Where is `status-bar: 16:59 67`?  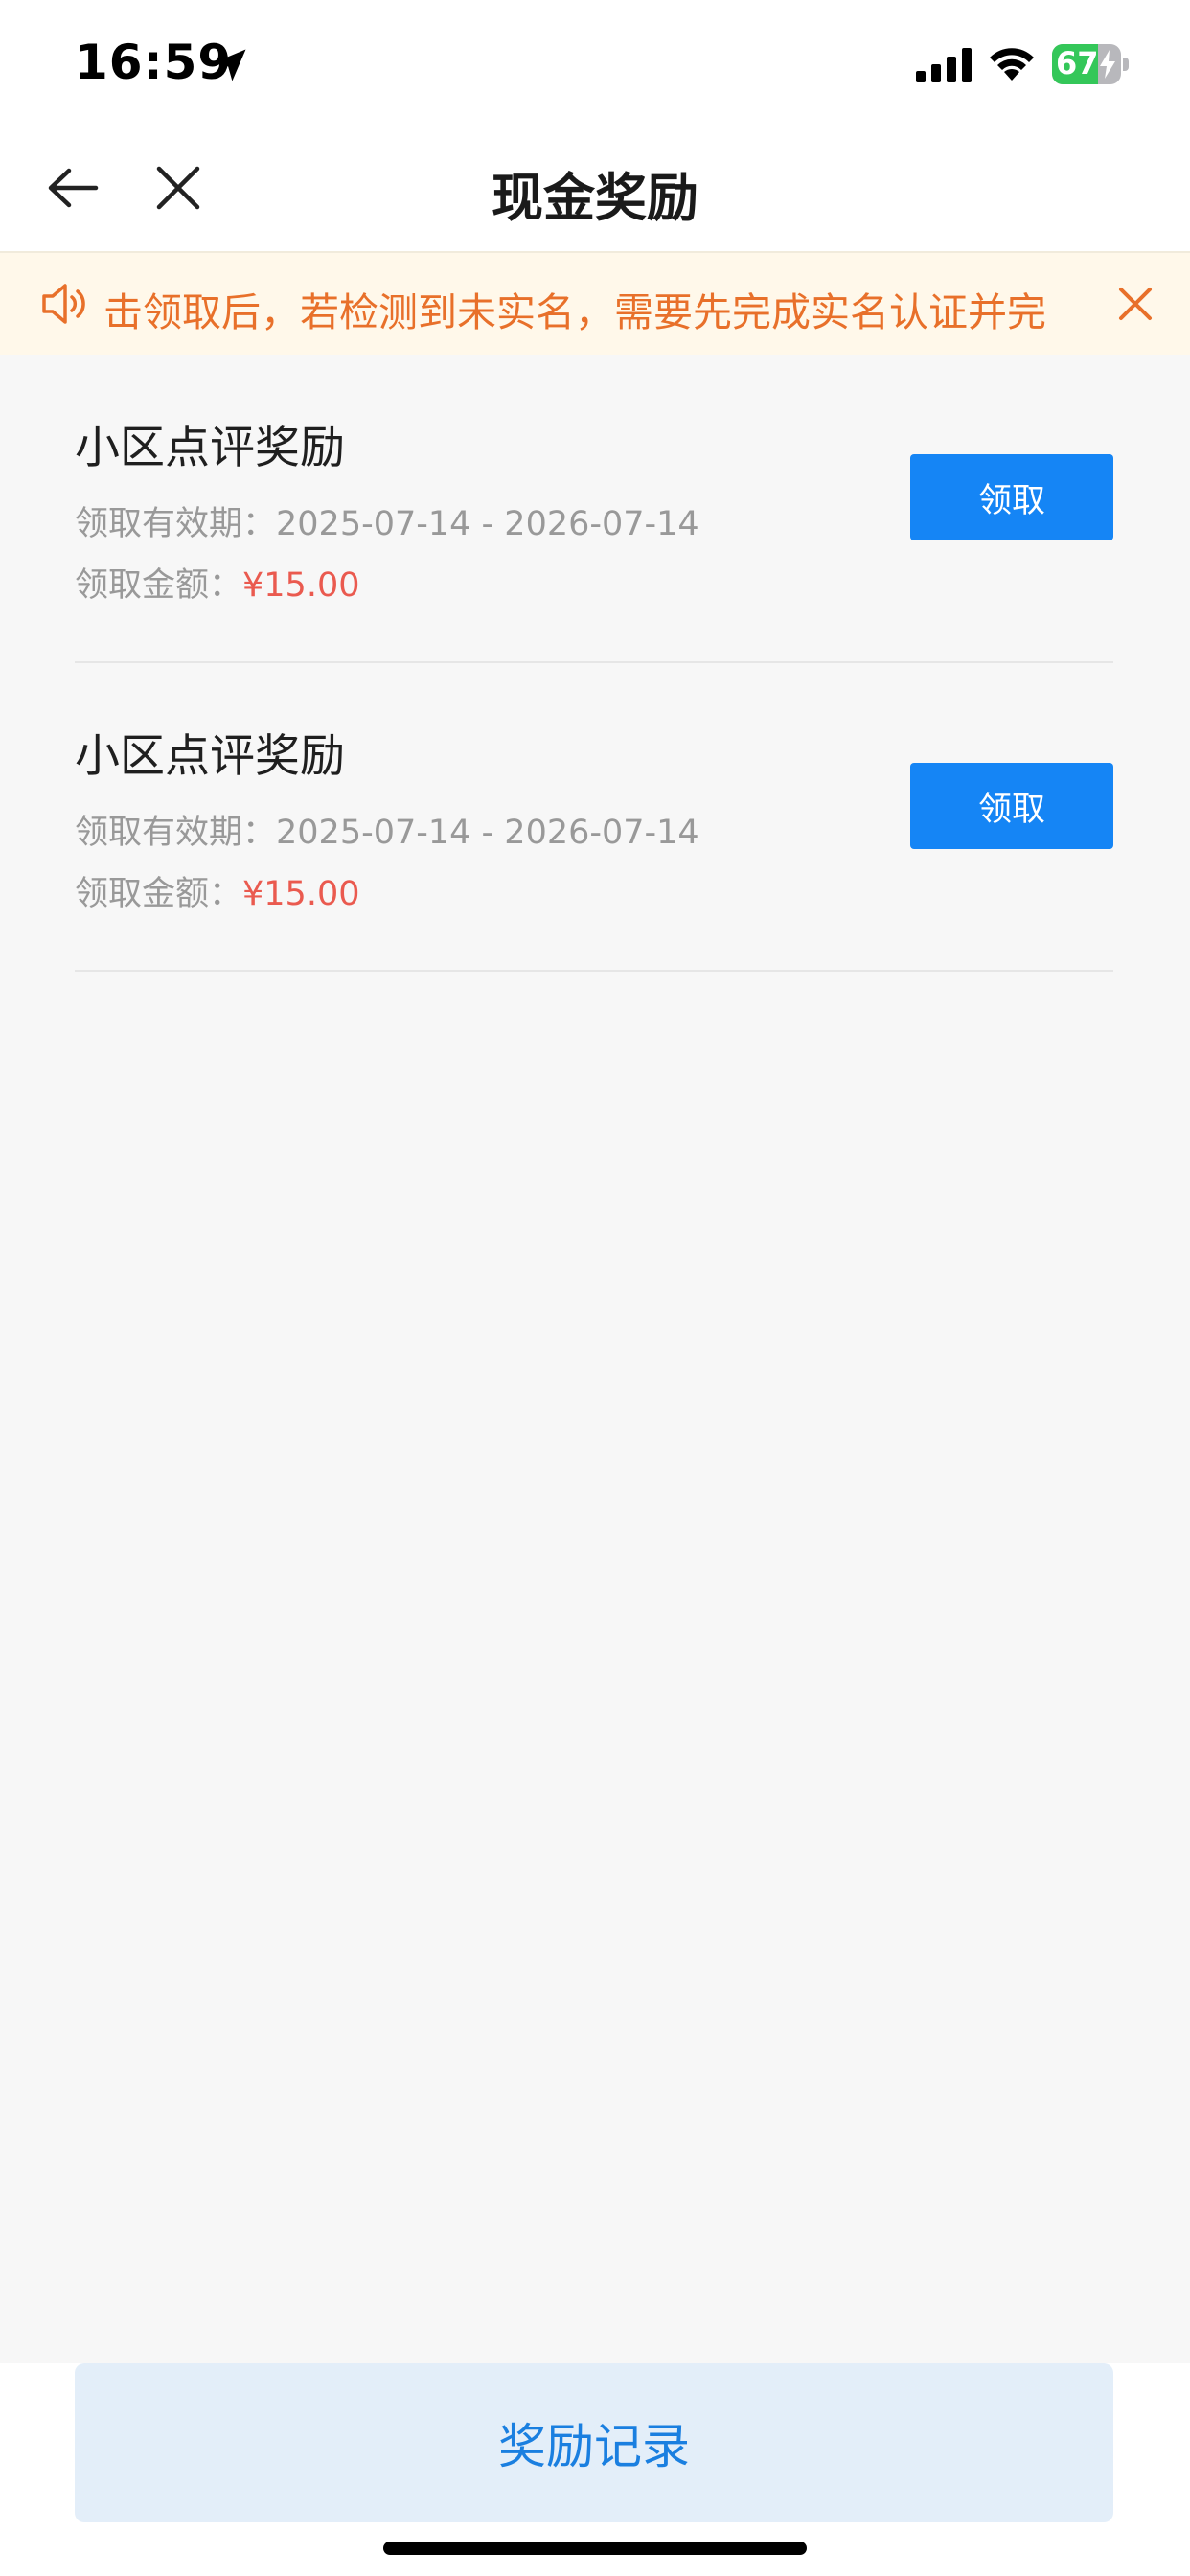 status-bar: 16:59 67 is located at coordinates (595, 64).